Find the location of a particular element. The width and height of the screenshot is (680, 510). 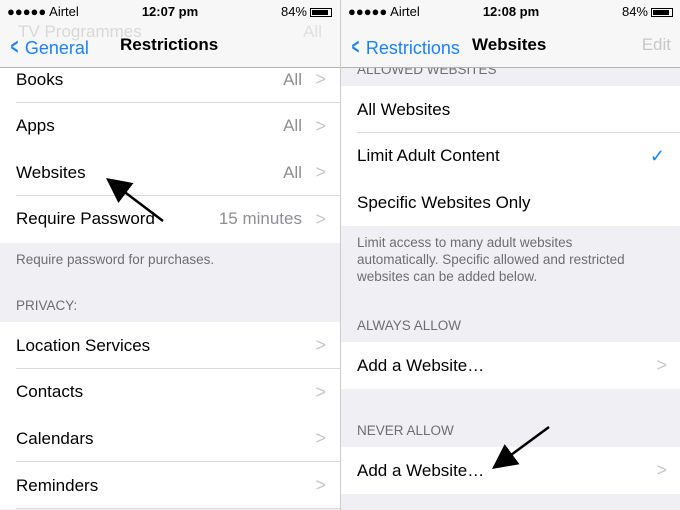

page-title: Restrictions is located at coordinates (169, 44).